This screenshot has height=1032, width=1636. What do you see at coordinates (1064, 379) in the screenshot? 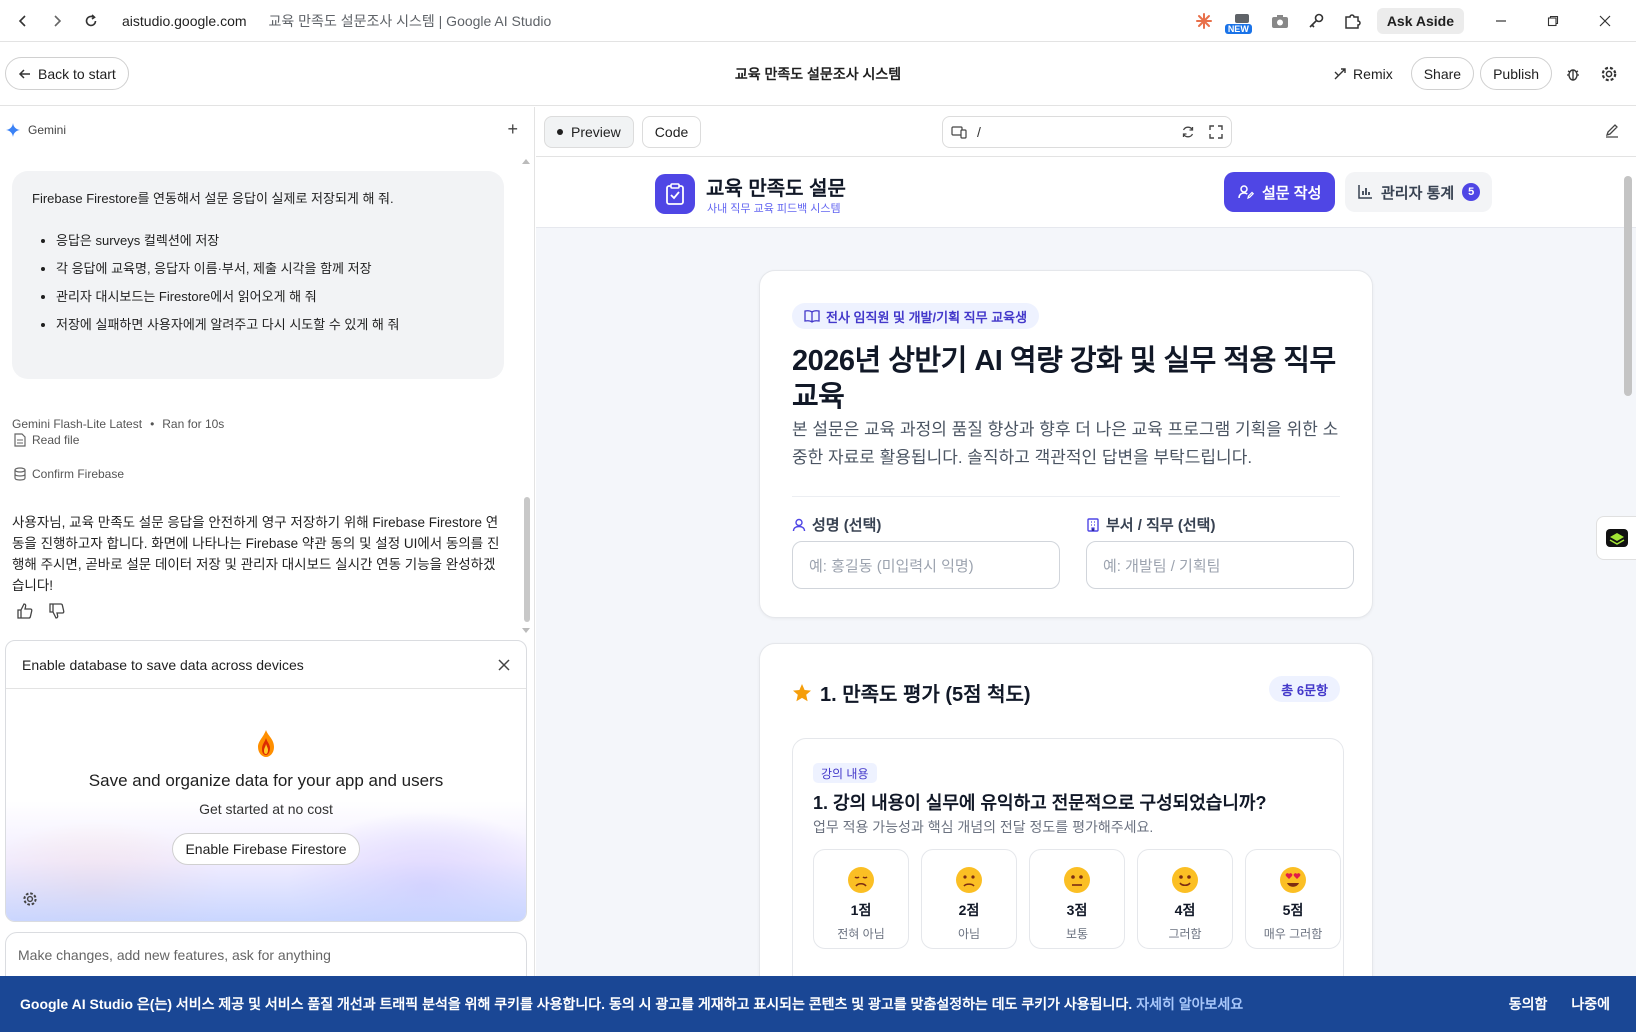
I see `course-title: 2026년 상반기 AI 역량 강화 및 실무 적용 직무 교육` at bounding box center [1064, 379].